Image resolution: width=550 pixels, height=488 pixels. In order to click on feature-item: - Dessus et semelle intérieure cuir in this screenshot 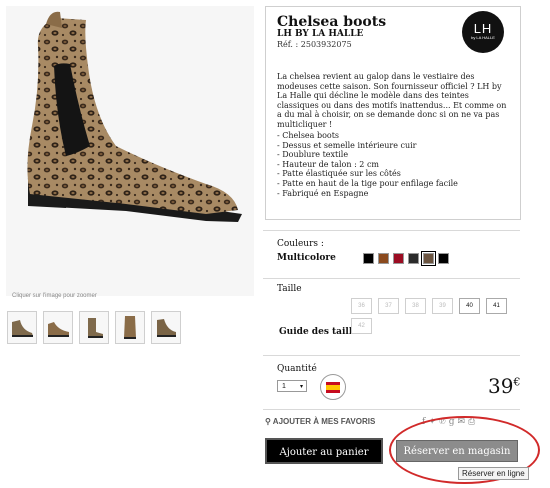, I will do `click(347, 145)`.